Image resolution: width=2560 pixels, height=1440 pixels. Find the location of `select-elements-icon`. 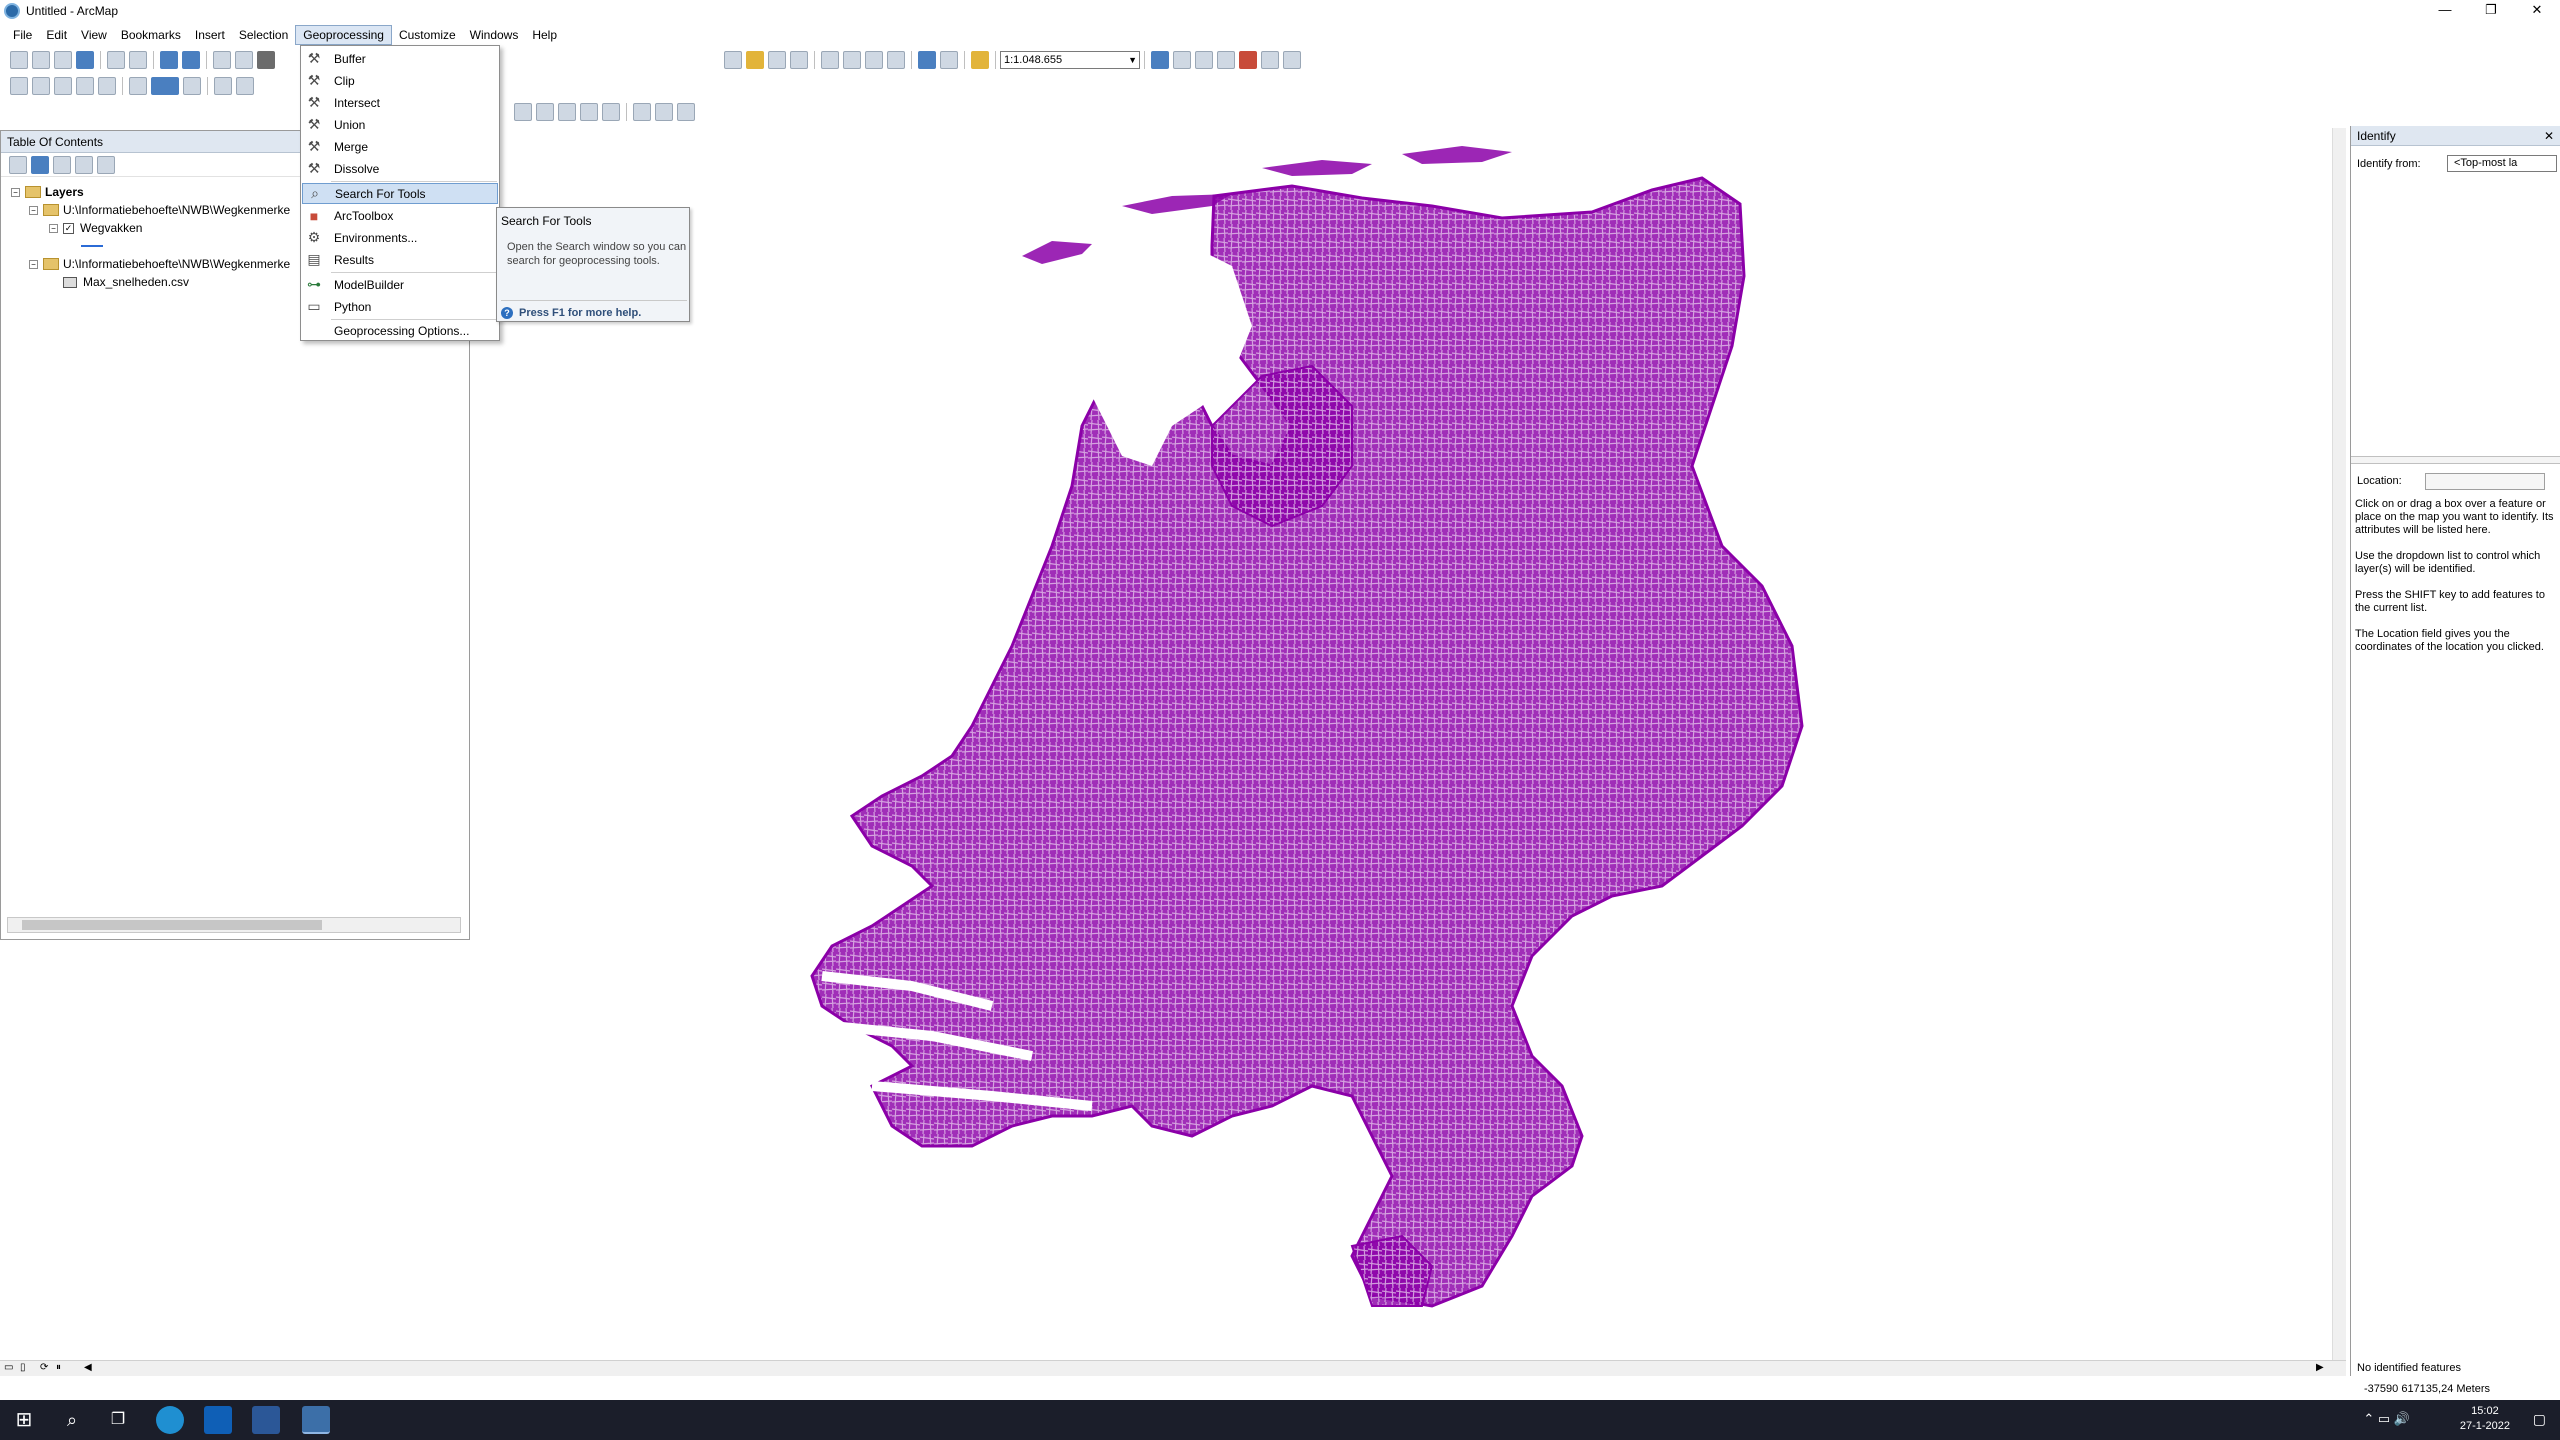

select-elements-icon is located at coordinates (266, 60).